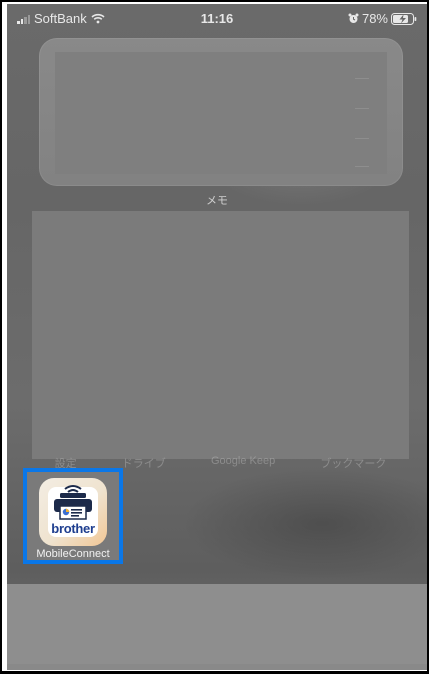 The width and height of the screenshot is (429, 674). What do you see at coordinates (217, 627) in the screenshot?
I see `dock` at bounding box center [217, 627].